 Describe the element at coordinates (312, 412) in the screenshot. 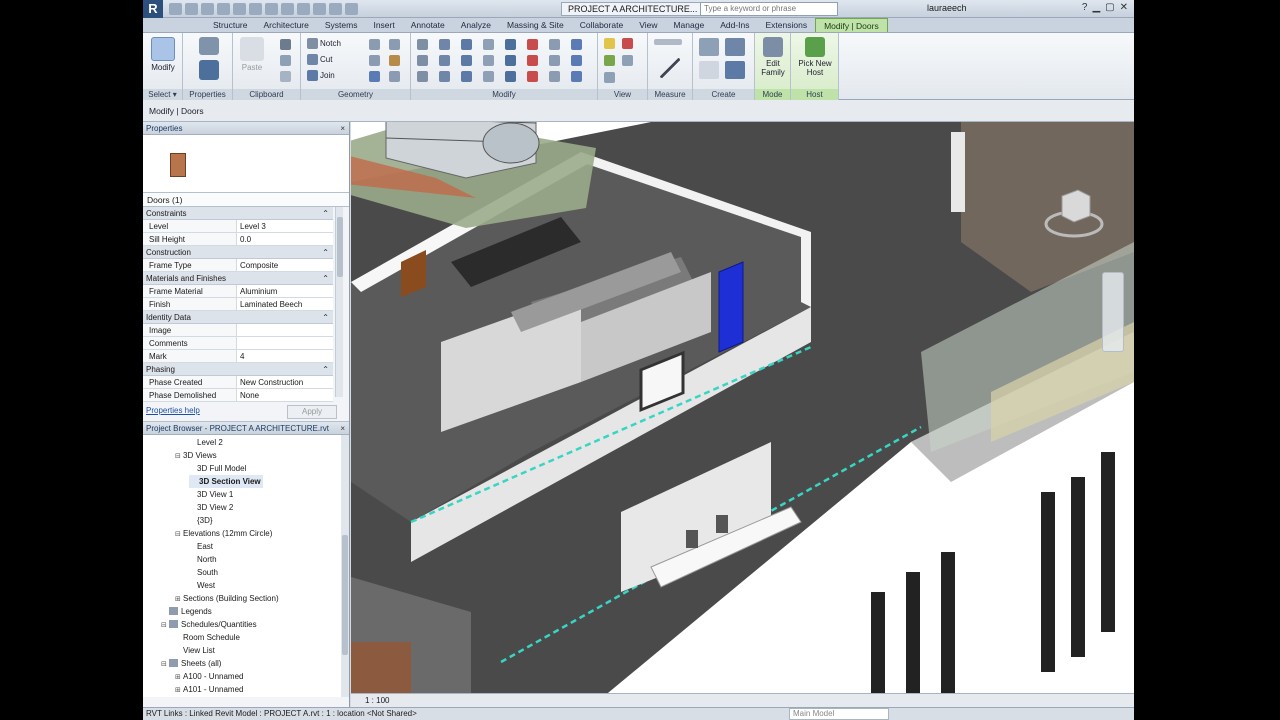

I see `apply-button: Apply` at that location.